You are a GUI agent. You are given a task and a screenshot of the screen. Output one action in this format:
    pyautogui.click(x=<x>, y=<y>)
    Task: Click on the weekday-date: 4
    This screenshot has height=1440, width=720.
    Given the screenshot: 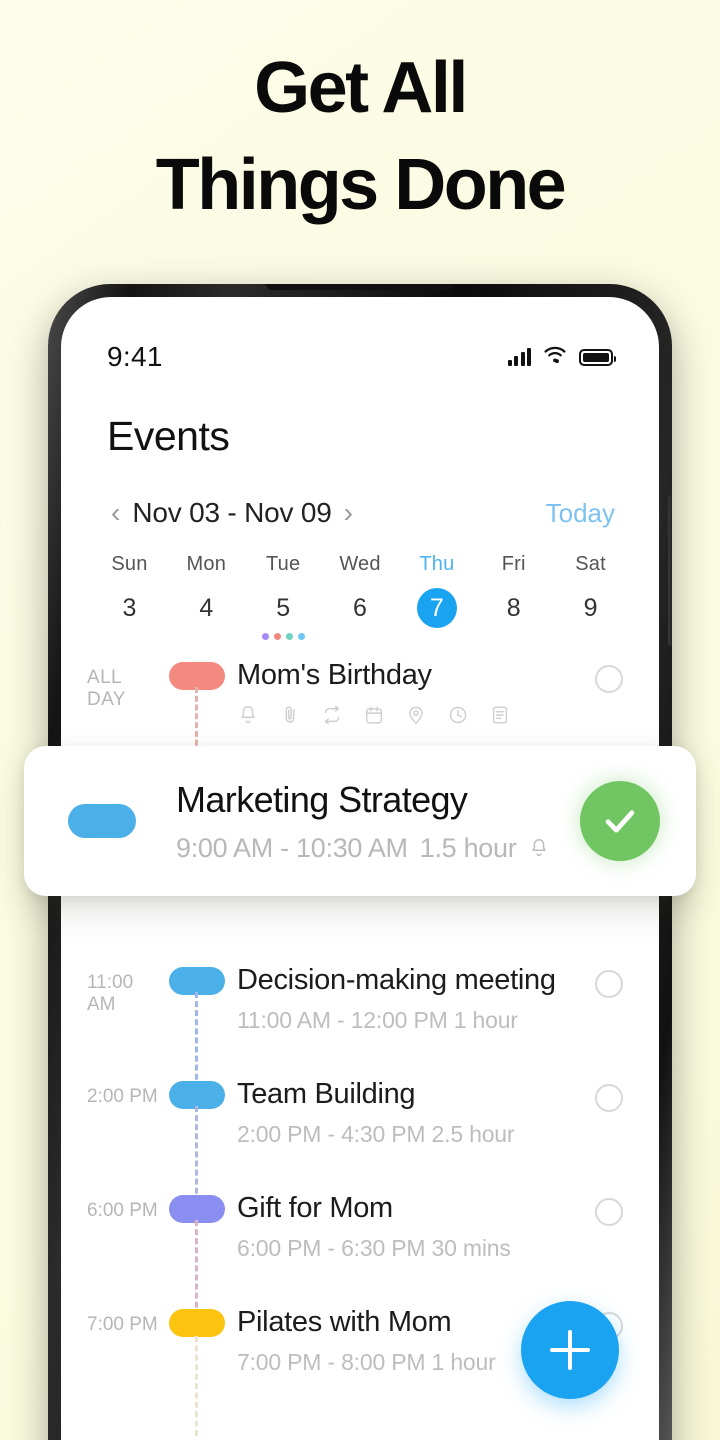 What is the action you would take?
    pyautogui.click(x=206, y=608)
    